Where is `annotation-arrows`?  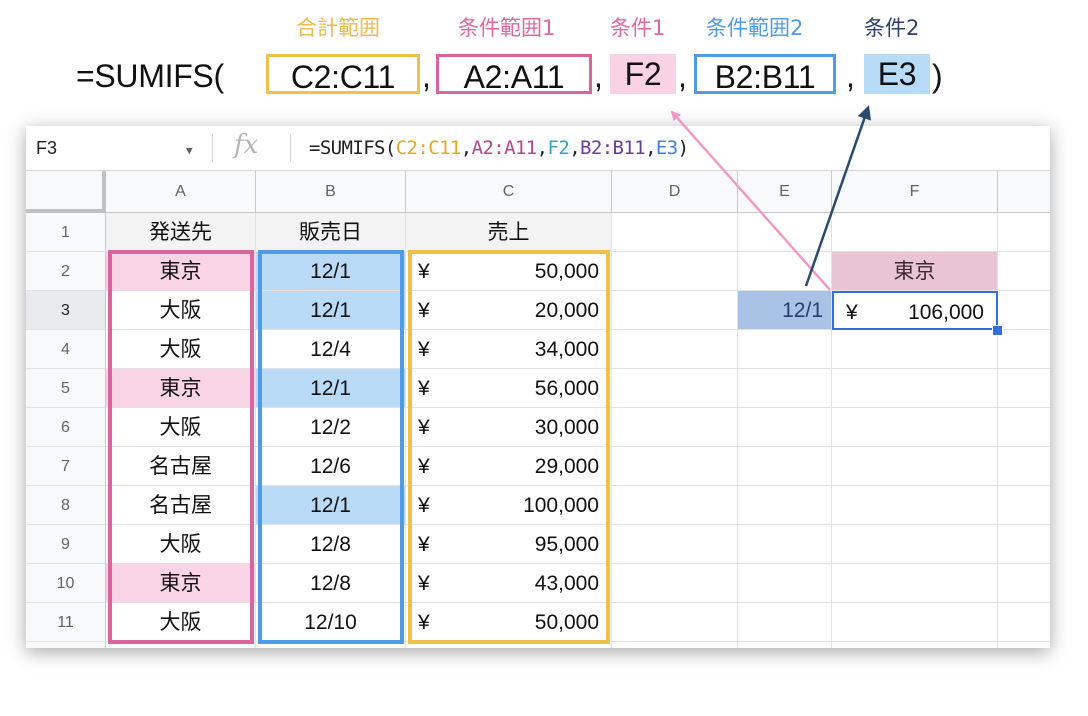
annotation-arrows is located at coordinates (770, 198).